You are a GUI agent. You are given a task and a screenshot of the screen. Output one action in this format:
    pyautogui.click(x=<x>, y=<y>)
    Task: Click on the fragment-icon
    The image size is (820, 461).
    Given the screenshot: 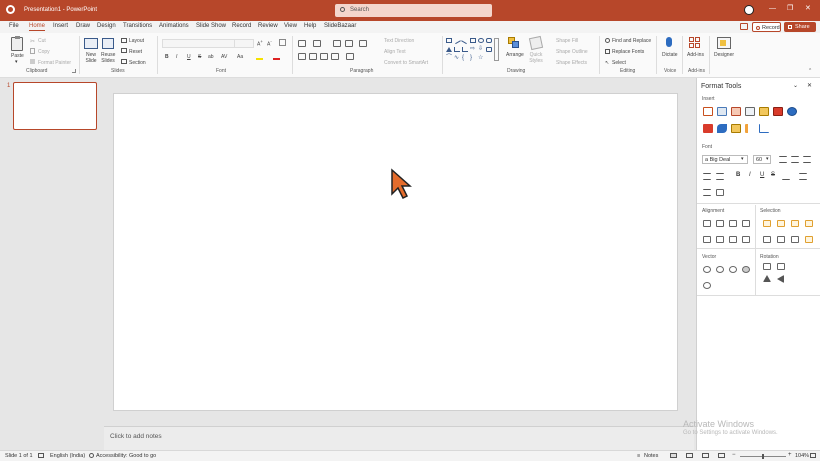 What is the action you would take?
    pyautogui.click(x=720, y=269)
    